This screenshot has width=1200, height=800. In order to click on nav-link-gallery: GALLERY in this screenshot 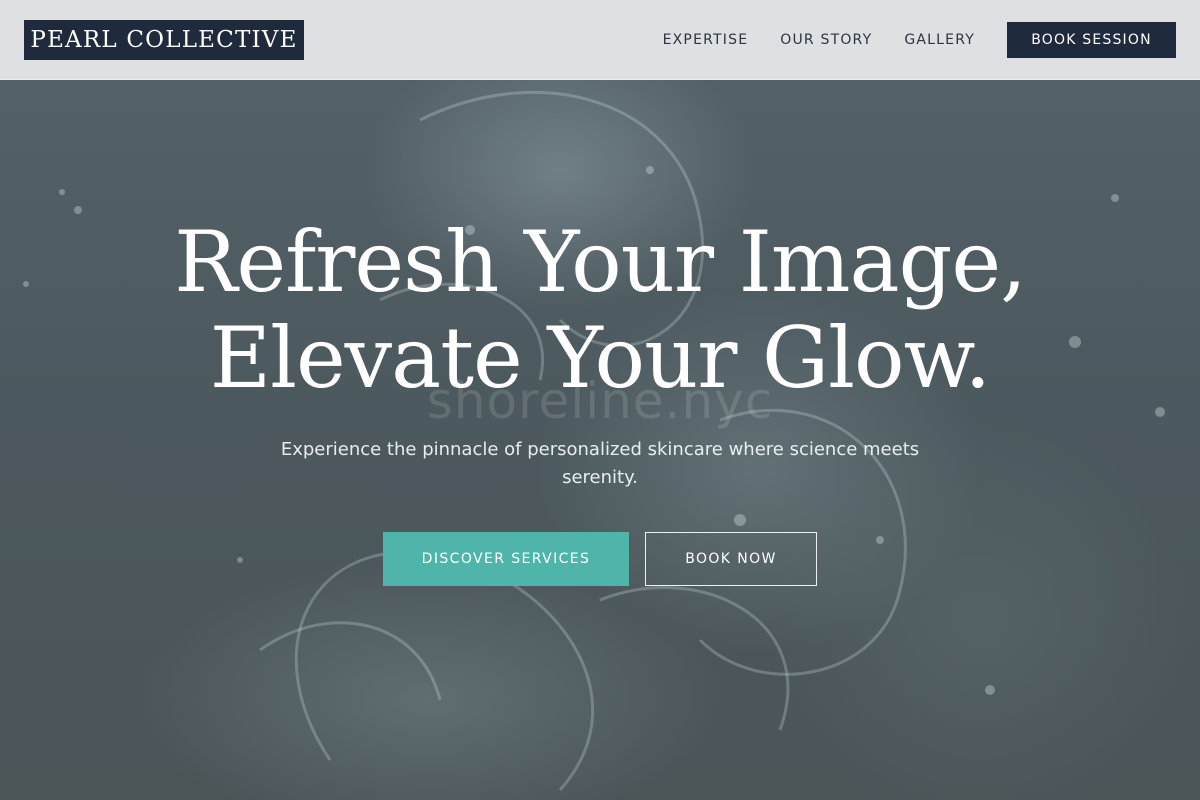, I will do `click(939, 40)`.